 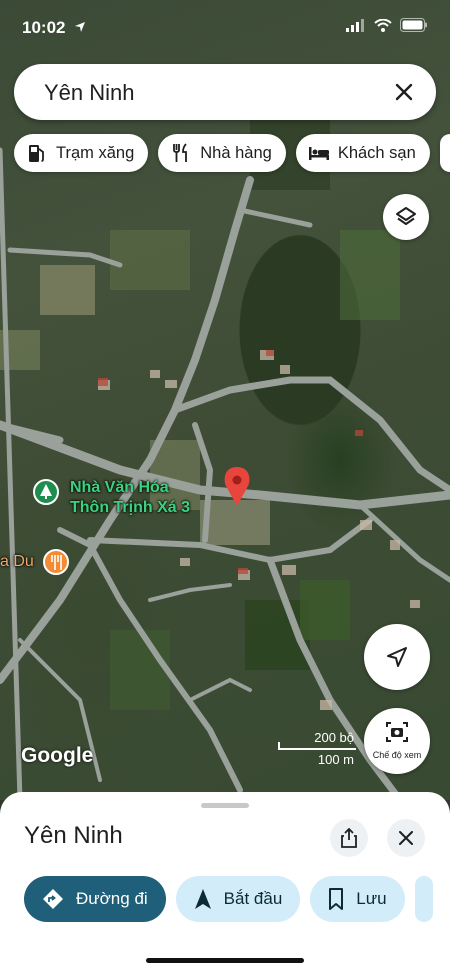 What do you see at coordinates (413, 25) in the screenshot?
I see `battery-icon` at bounding box center [413, 25].